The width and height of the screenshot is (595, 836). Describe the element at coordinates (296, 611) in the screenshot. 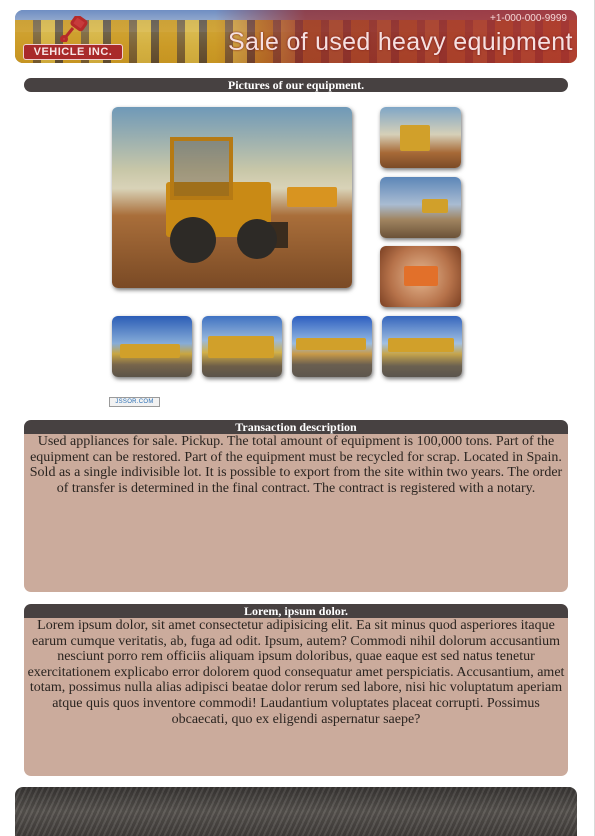

I see `lorem-heading: Lorem, ipsum dolor.` at that location.